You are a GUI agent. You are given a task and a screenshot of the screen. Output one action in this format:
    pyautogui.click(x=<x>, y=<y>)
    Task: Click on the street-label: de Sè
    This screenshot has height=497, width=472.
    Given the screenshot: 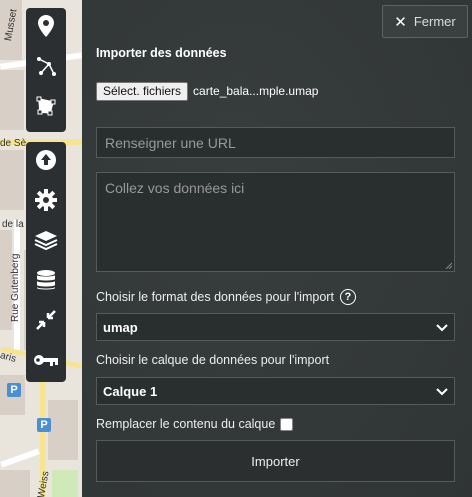 What is the action you would take?
    pyautogui.click(x=13, y=143)
    